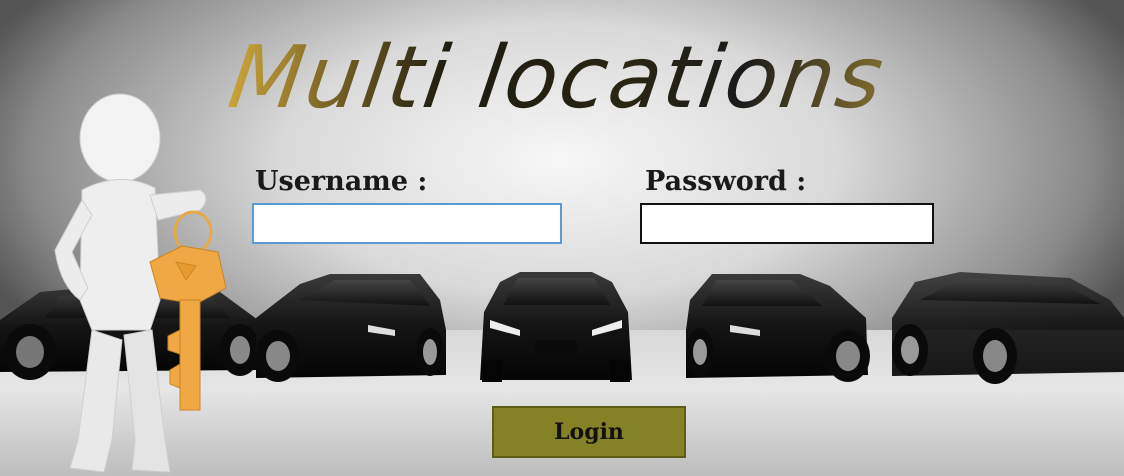  I want to click on login-button: Login, so click(589, 432).